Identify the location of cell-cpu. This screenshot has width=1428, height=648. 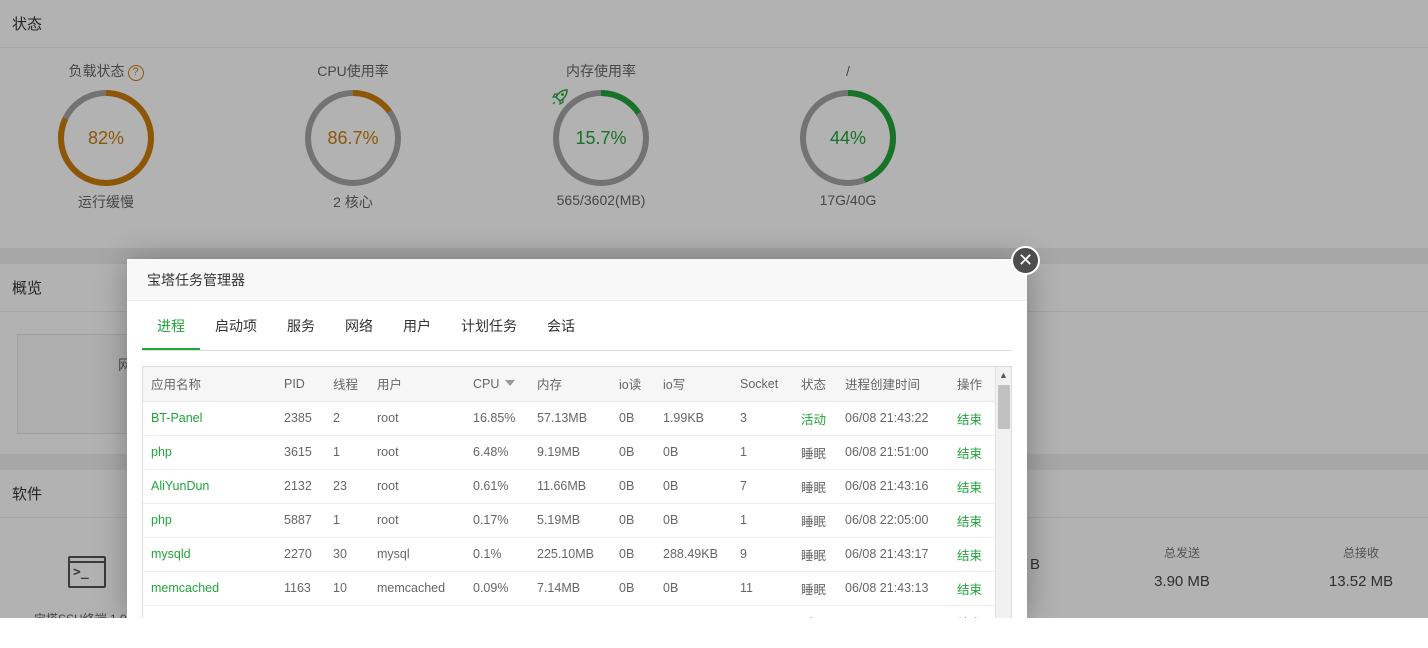
(497, 611).